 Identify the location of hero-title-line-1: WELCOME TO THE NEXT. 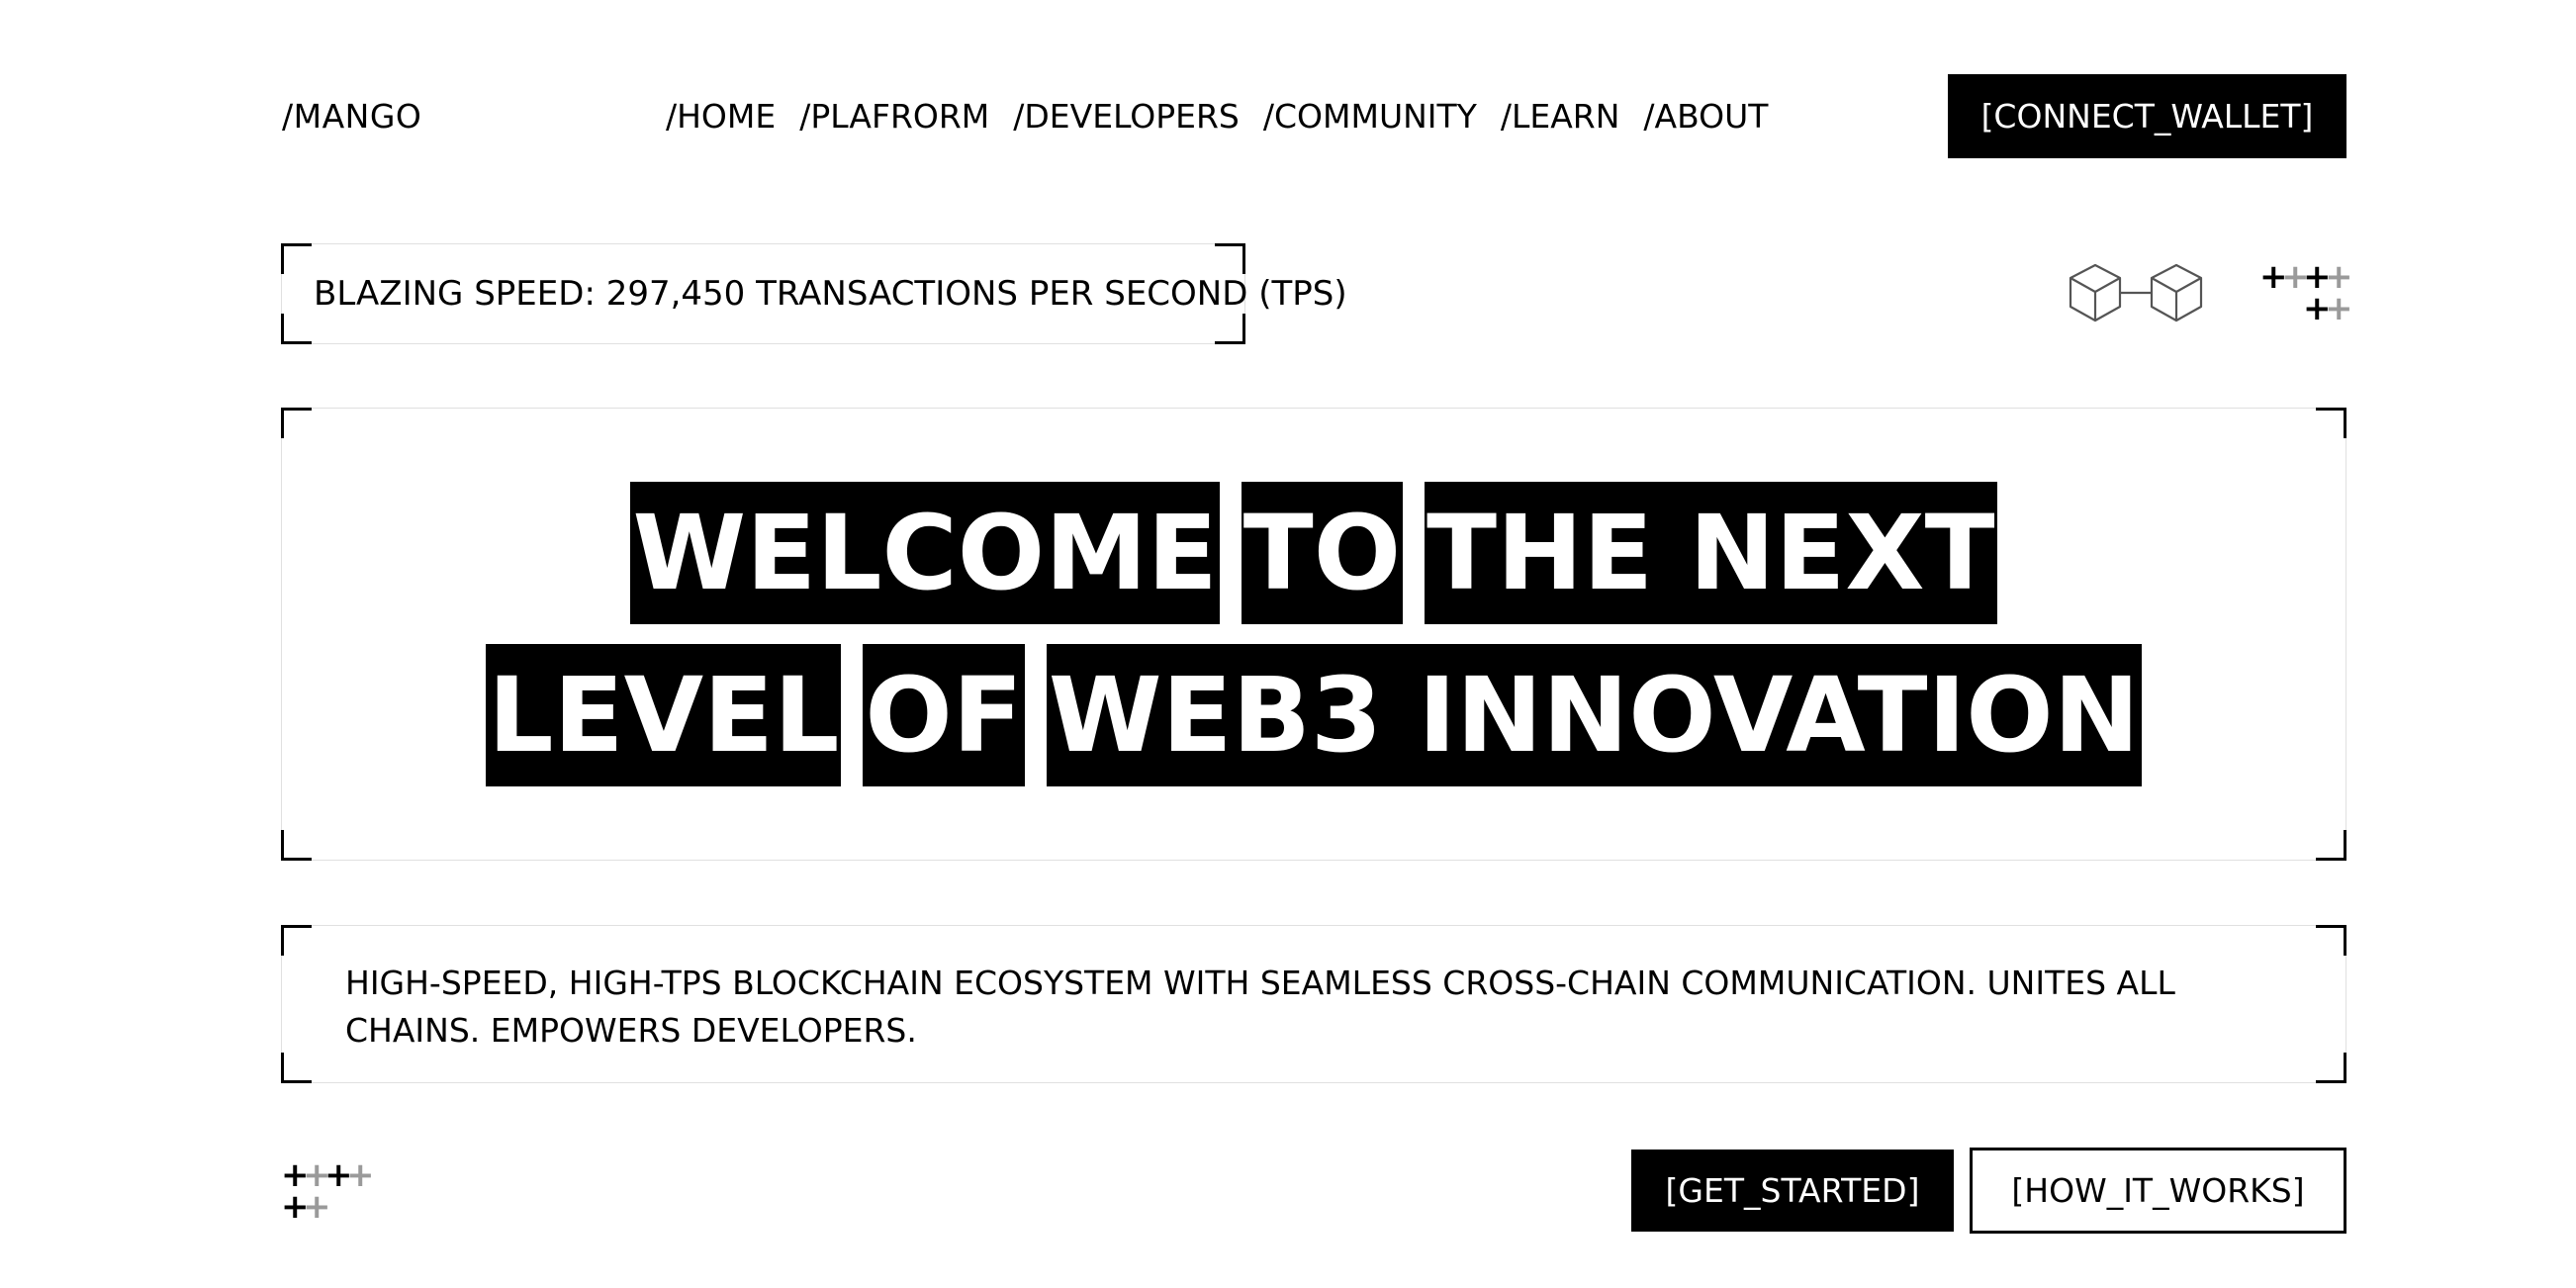
(1314, 553).